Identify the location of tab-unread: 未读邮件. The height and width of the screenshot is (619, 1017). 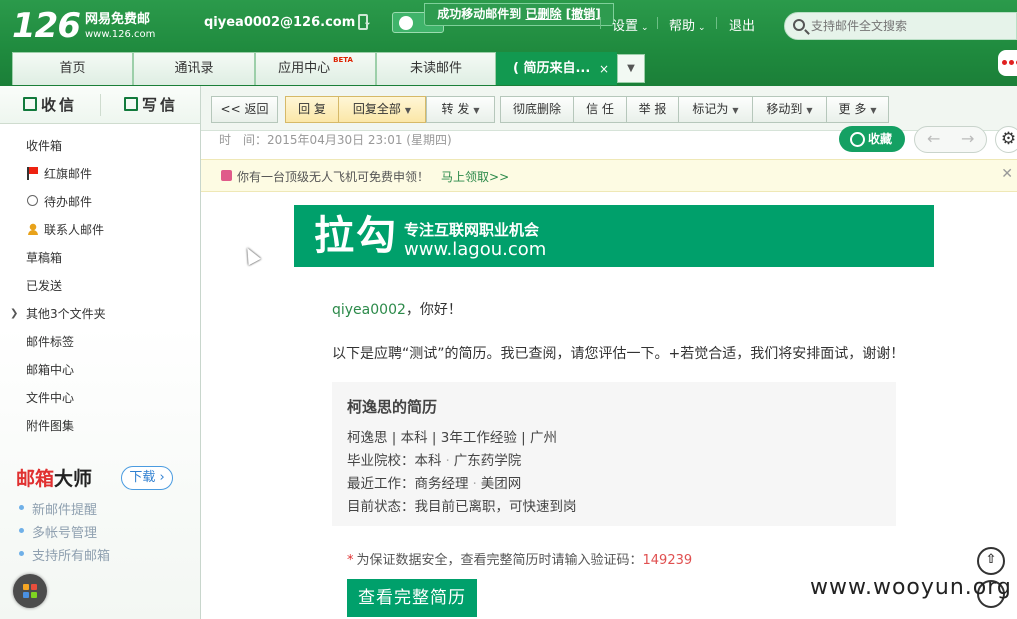
(436, 68).